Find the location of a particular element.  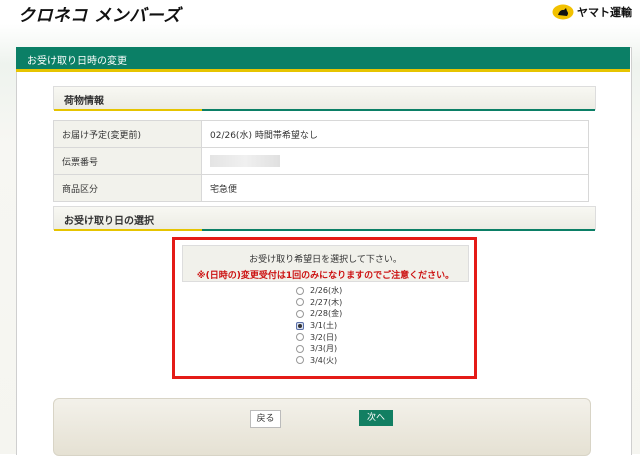

warning-text: ※(日時の)変更受付は1回のみになりますのでご注意ください。 is located at coordinates (325, 276).